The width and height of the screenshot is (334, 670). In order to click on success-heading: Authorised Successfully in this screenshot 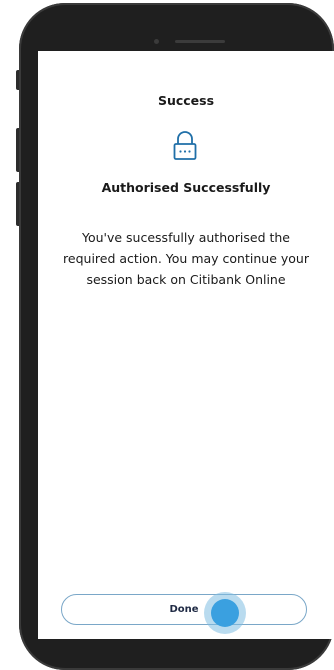, I will do `click(186, 187)`.